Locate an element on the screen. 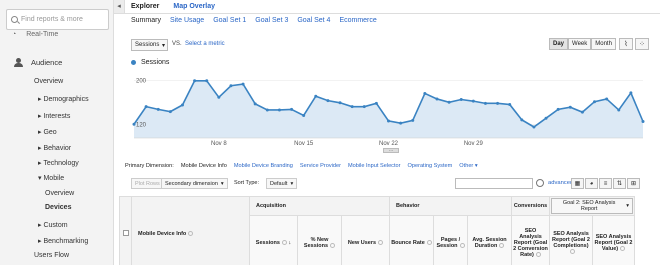 Image resolution: width=660 pixels, height=265 pixels. pivot-view-icon: ⊞ is located at coordinates (633, 183).